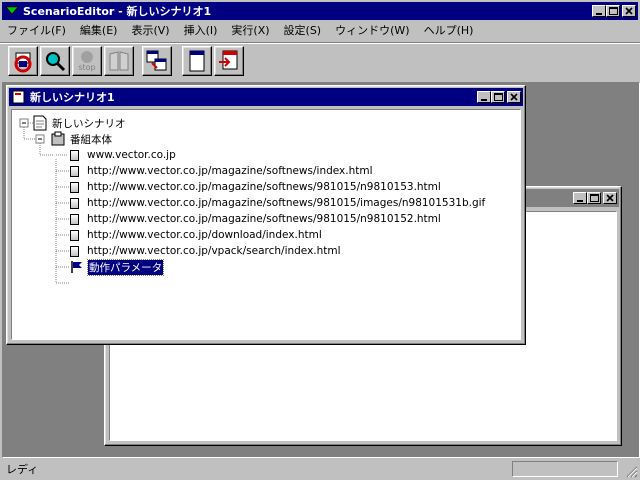 This screenshot has width=640, height=480. What do you see at coordinates (449, 30) in the screenshot?
I see `menu-help: ヘルプ(H)` at bounding box center [449, 30].